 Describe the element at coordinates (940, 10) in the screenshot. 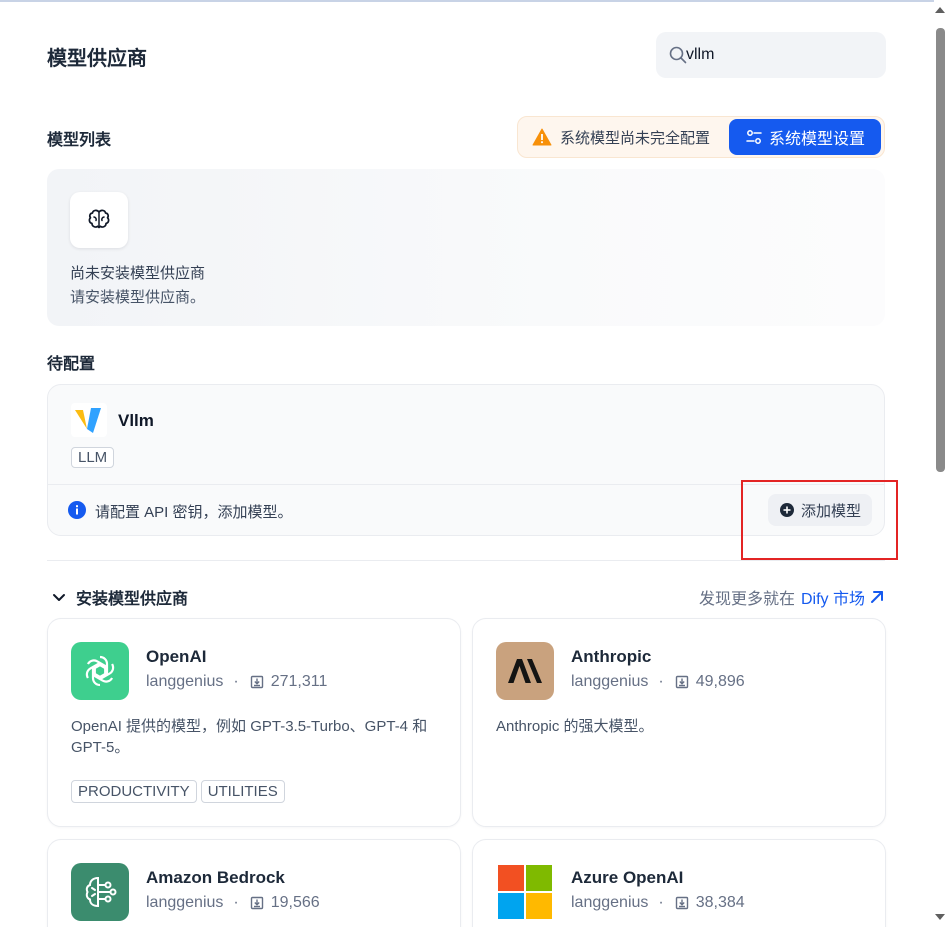

I see `scroll-up-arrow-icon` at that location.